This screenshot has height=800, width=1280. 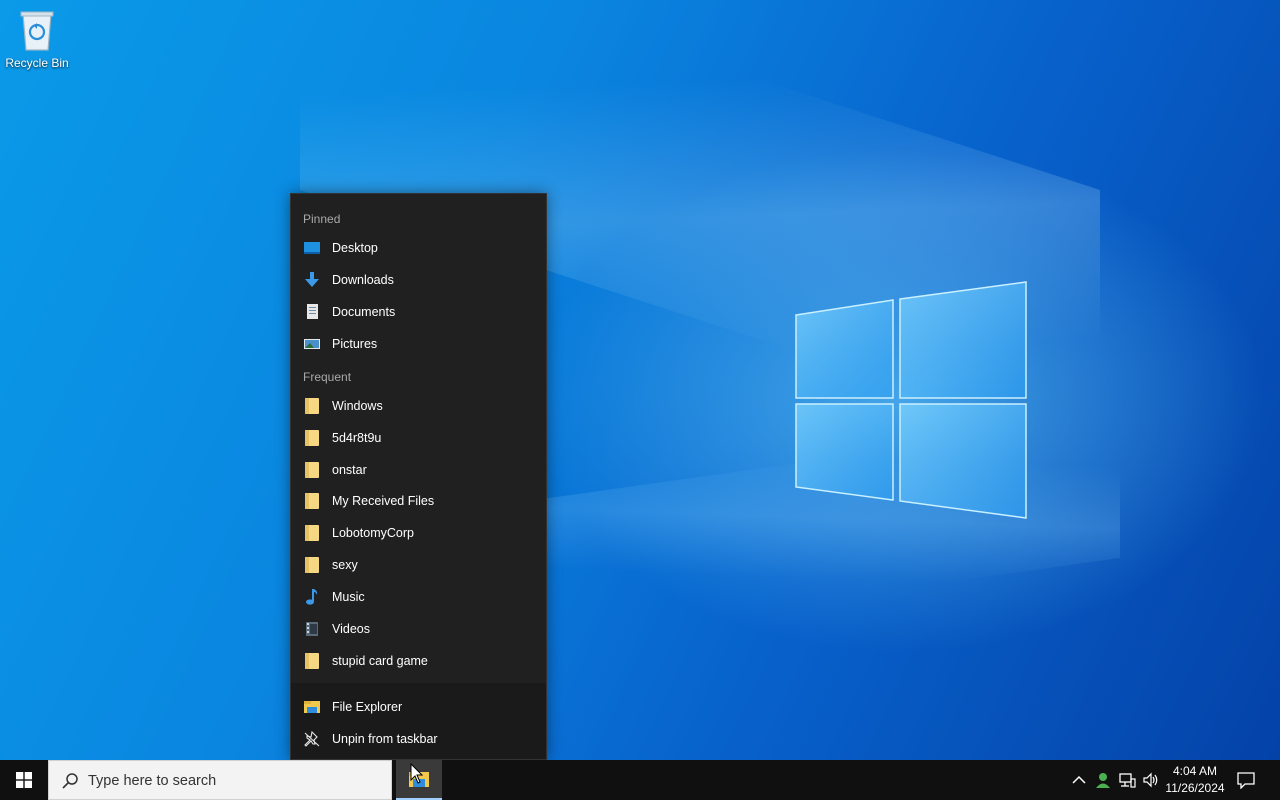 I want to click on jumplist-item-documents: Documents, so click(x=418, y=312).